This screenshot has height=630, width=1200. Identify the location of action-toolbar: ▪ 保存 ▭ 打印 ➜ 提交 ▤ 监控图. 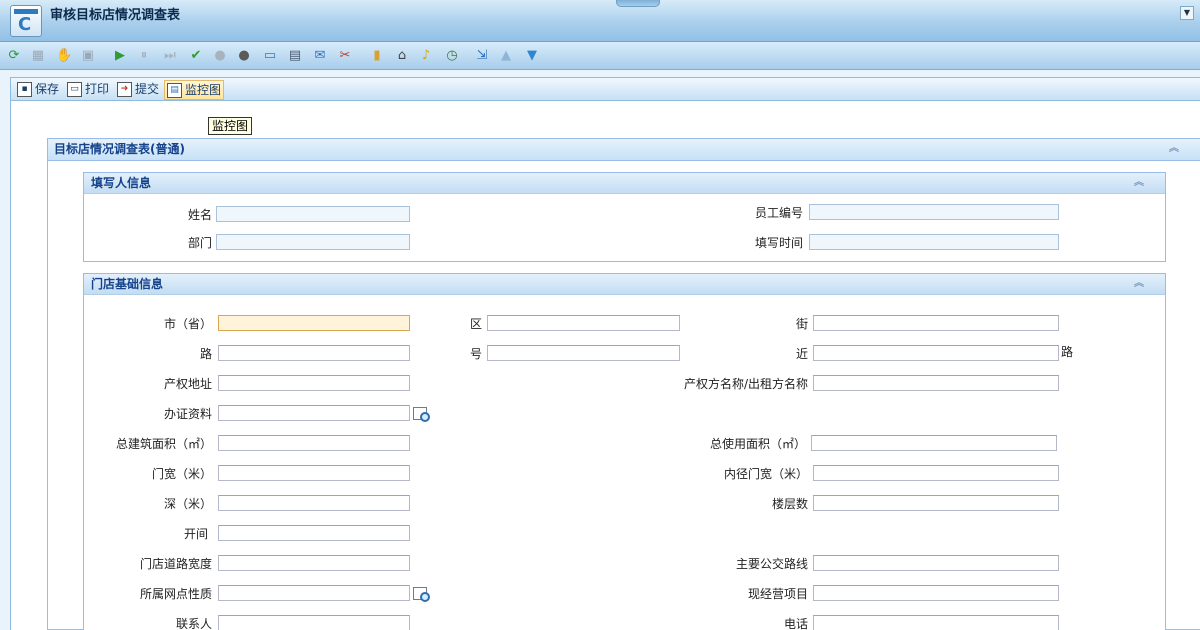
(605, 89).